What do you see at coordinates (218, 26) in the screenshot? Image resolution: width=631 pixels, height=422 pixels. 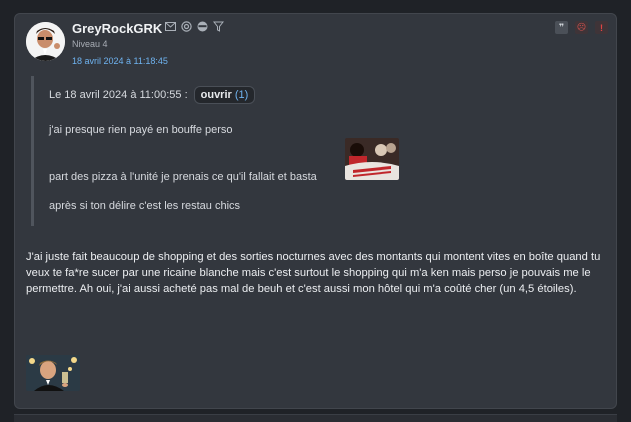 I see `filter-icon` at bounding box center [218, 26].